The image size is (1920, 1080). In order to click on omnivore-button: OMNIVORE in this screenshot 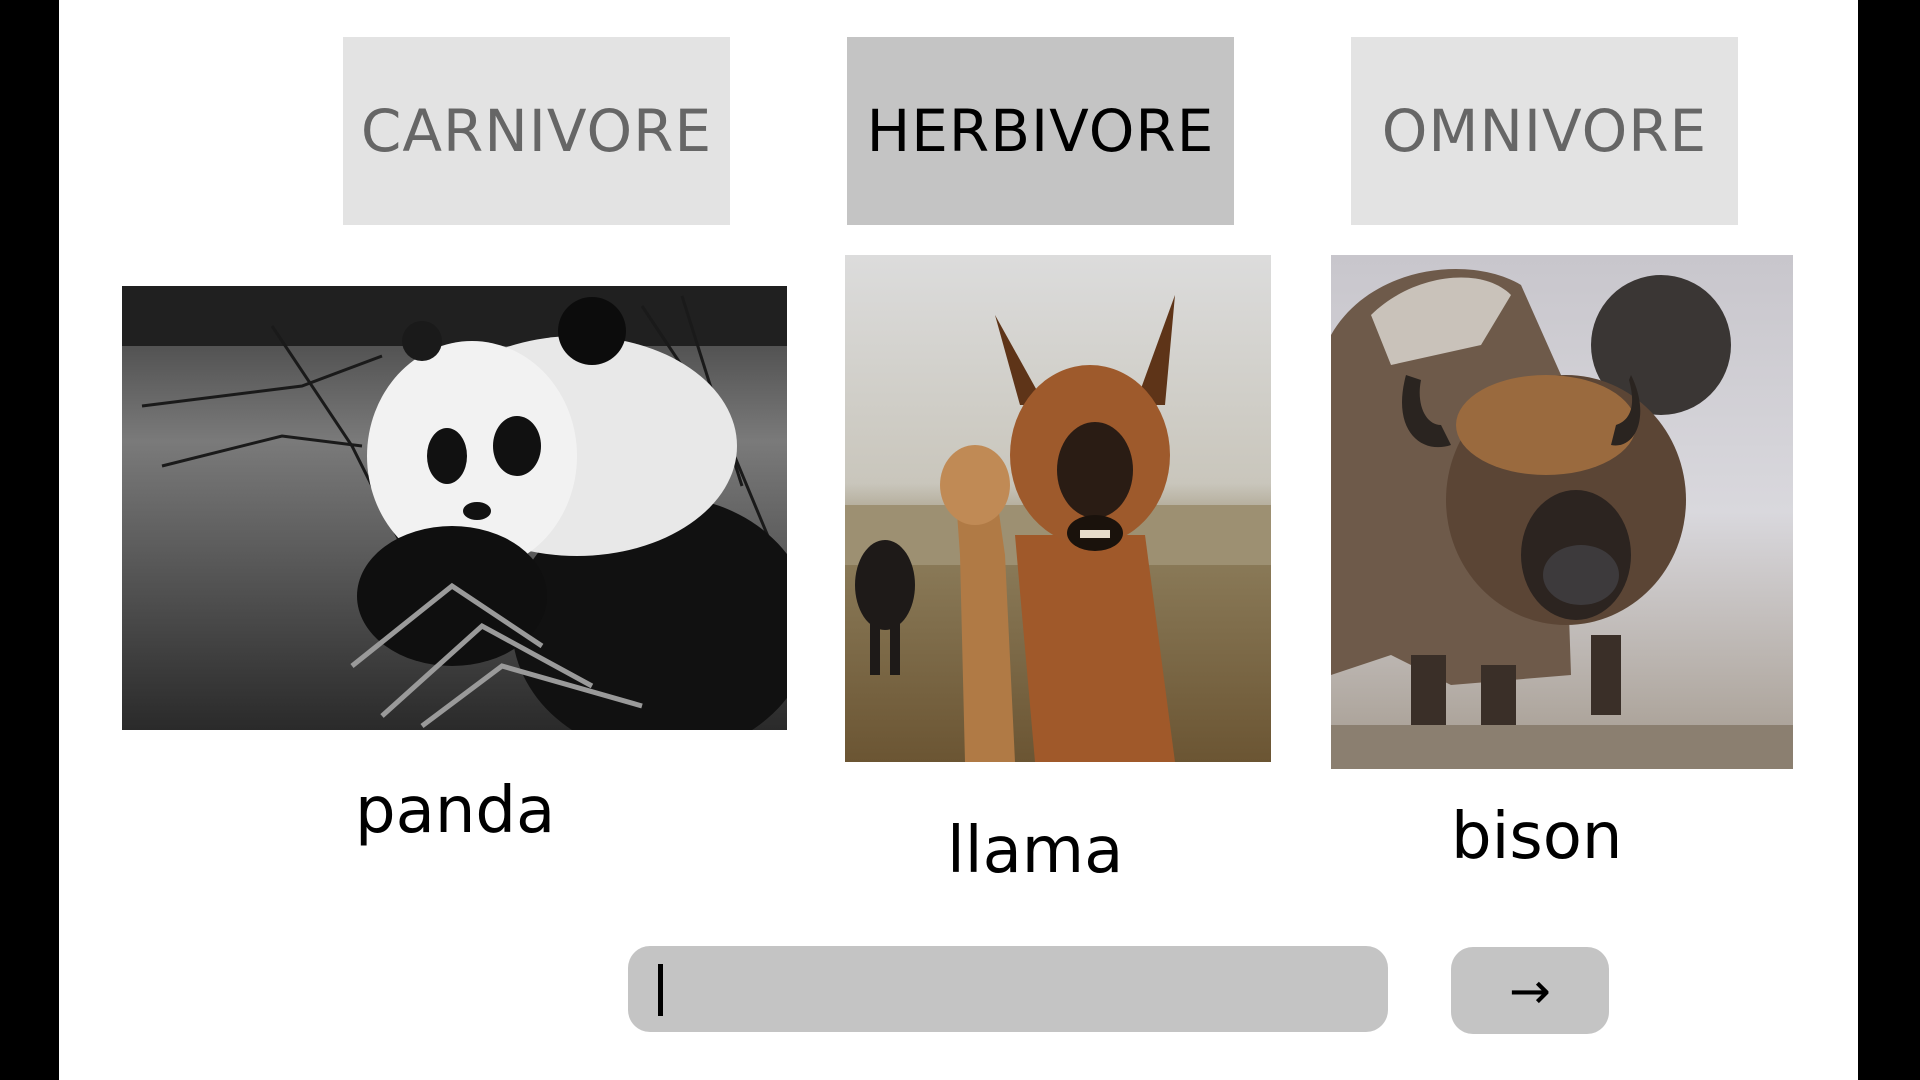, I will do `click(1544, 131)`.